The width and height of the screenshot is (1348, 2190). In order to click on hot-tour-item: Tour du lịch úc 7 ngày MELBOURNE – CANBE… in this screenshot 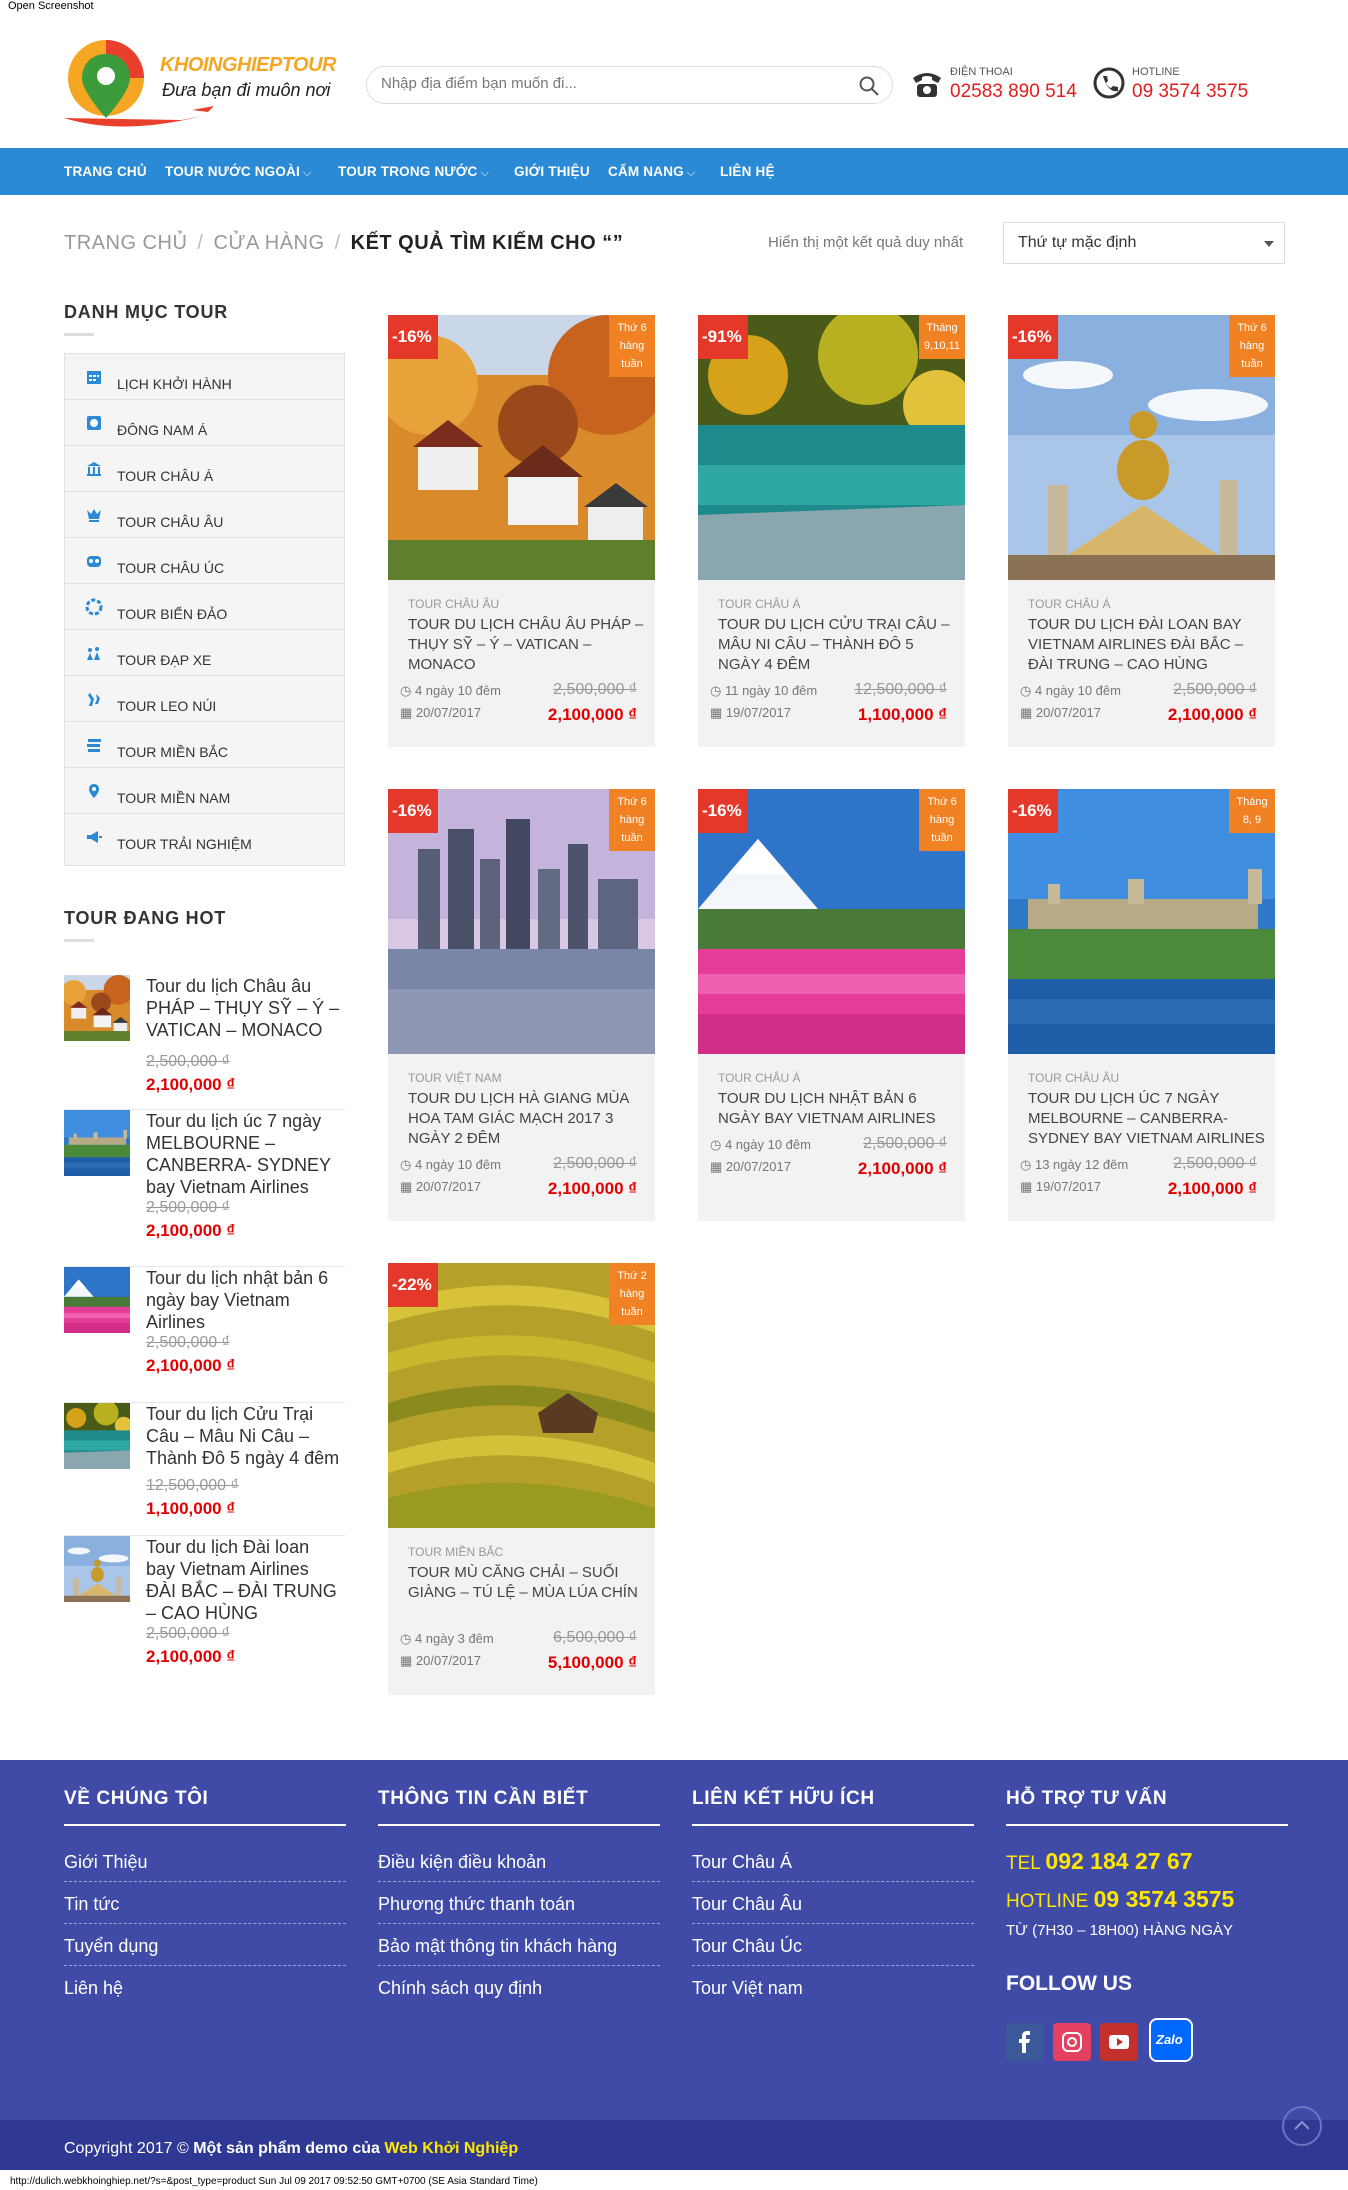, I will do `click(204, 1188)`.